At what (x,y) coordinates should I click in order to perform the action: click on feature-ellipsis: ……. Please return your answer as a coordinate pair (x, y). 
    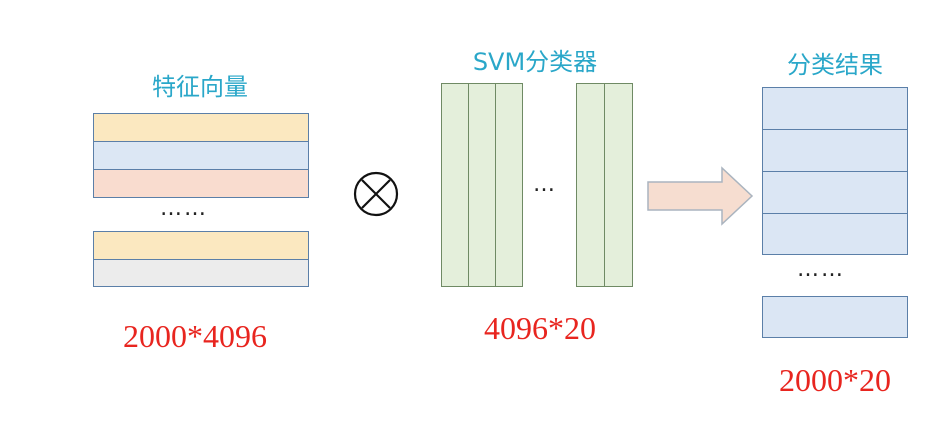
    Looking at the image, I should click on (184, 208).